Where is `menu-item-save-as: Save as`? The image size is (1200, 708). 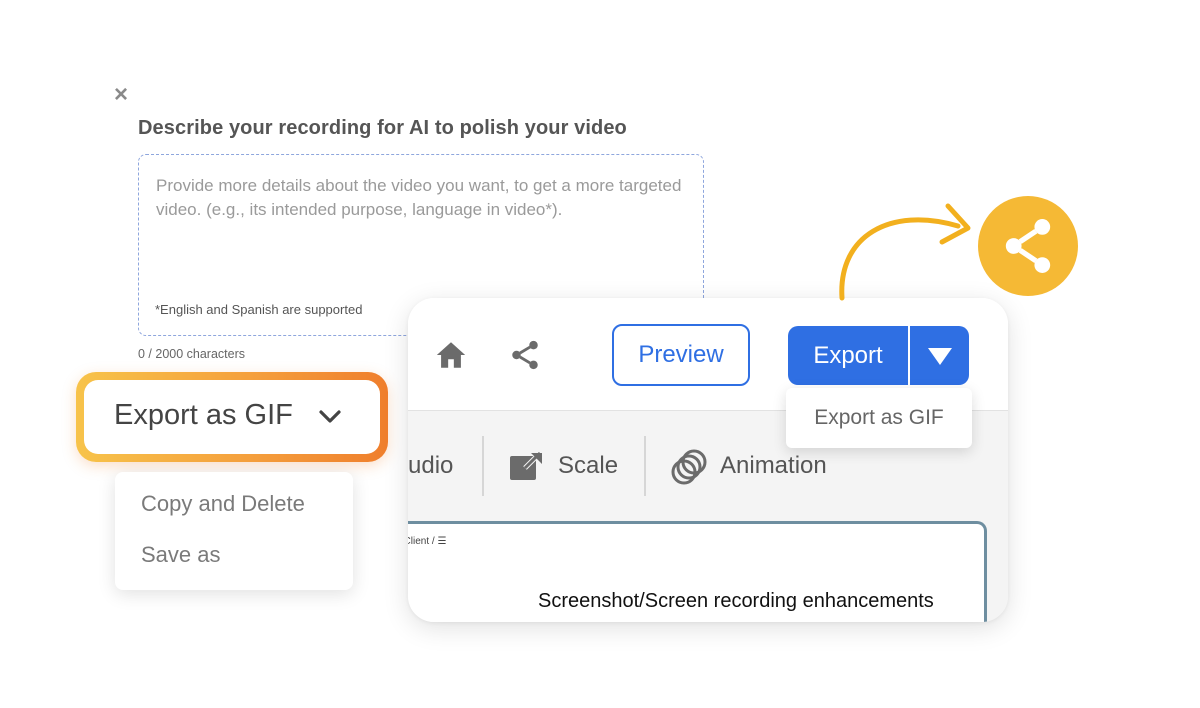
menu-item-save-as: Save as is located at coordinates (181, 555).